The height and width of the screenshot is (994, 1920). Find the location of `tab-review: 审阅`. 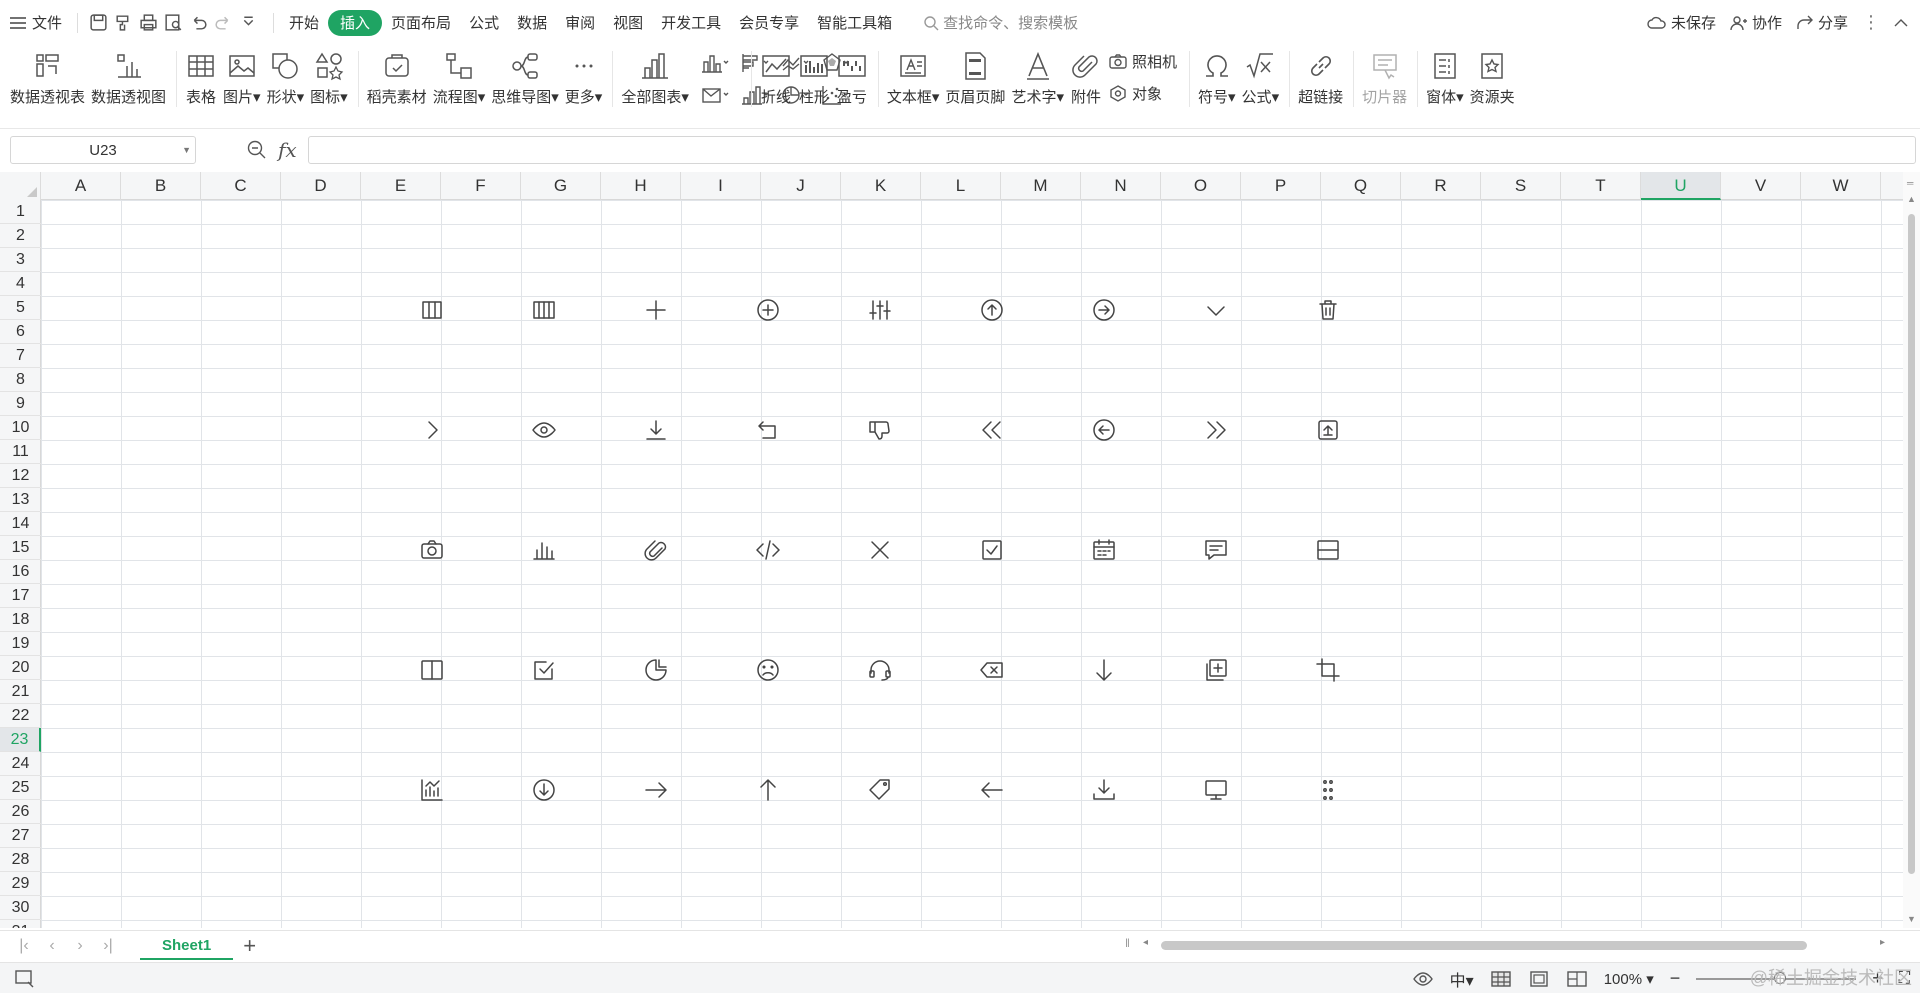

tab-review: 审阅 is located at coordinates (580, 23).